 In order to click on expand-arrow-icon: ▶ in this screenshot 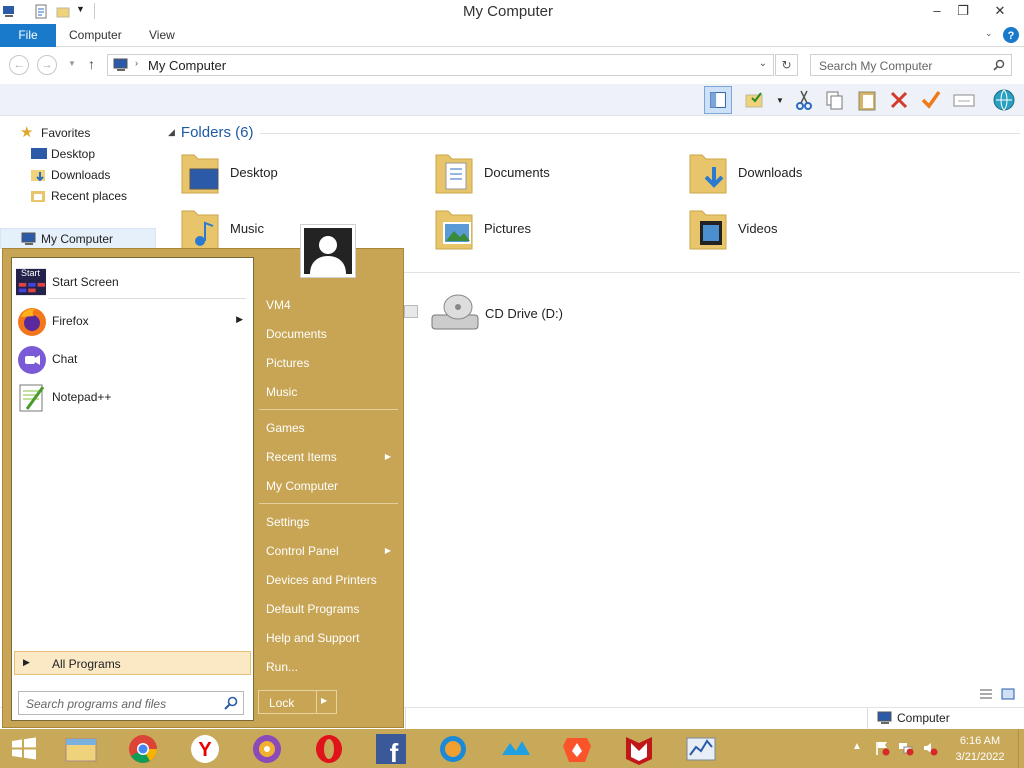, I will do `click(26, 662)`.